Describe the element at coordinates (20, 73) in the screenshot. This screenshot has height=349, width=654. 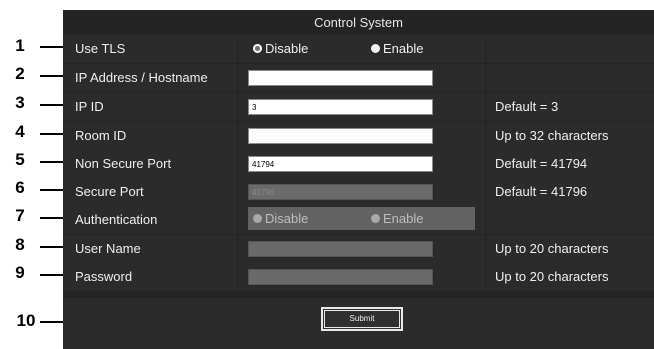
I see `callout-2: 2` at that location.